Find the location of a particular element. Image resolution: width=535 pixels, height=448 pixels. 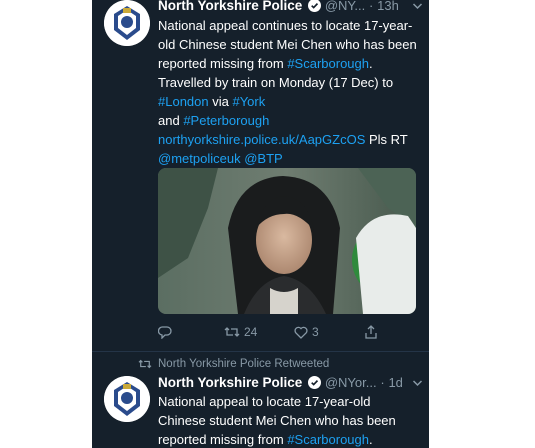

share-icon is located at coordinates (371, 332).